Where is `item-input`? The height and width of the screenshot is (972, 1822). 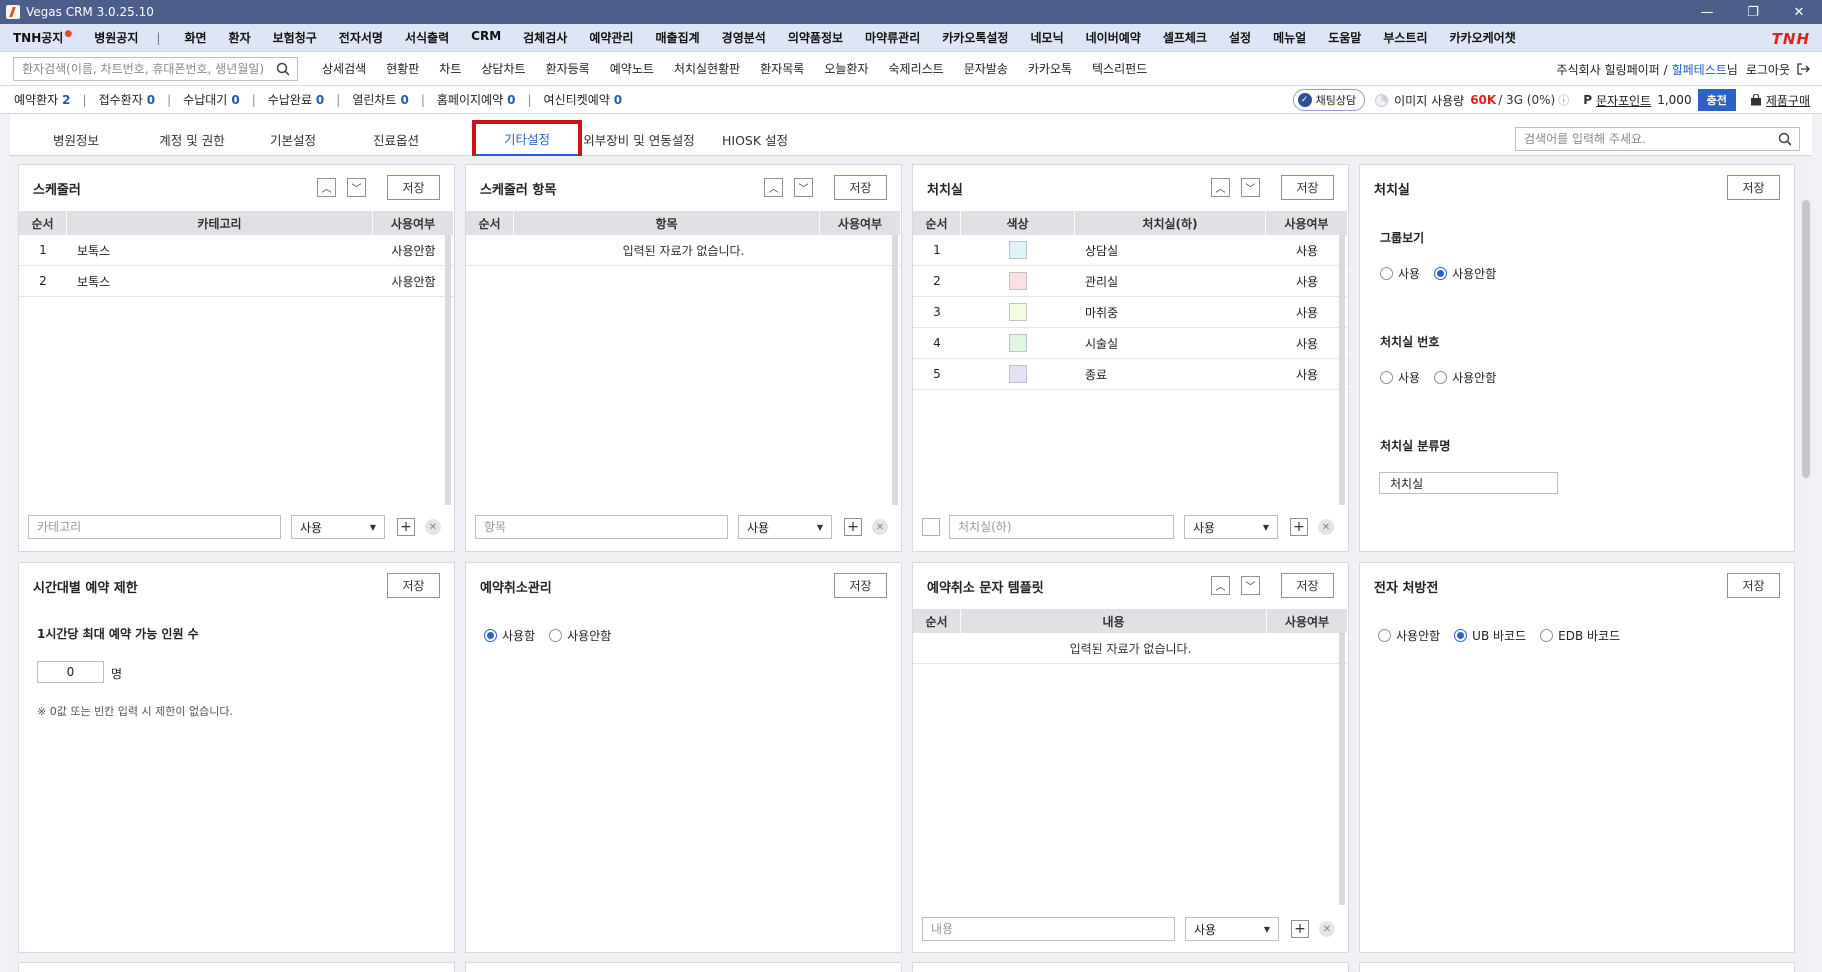
item-input is located at coordinates (601, 527).